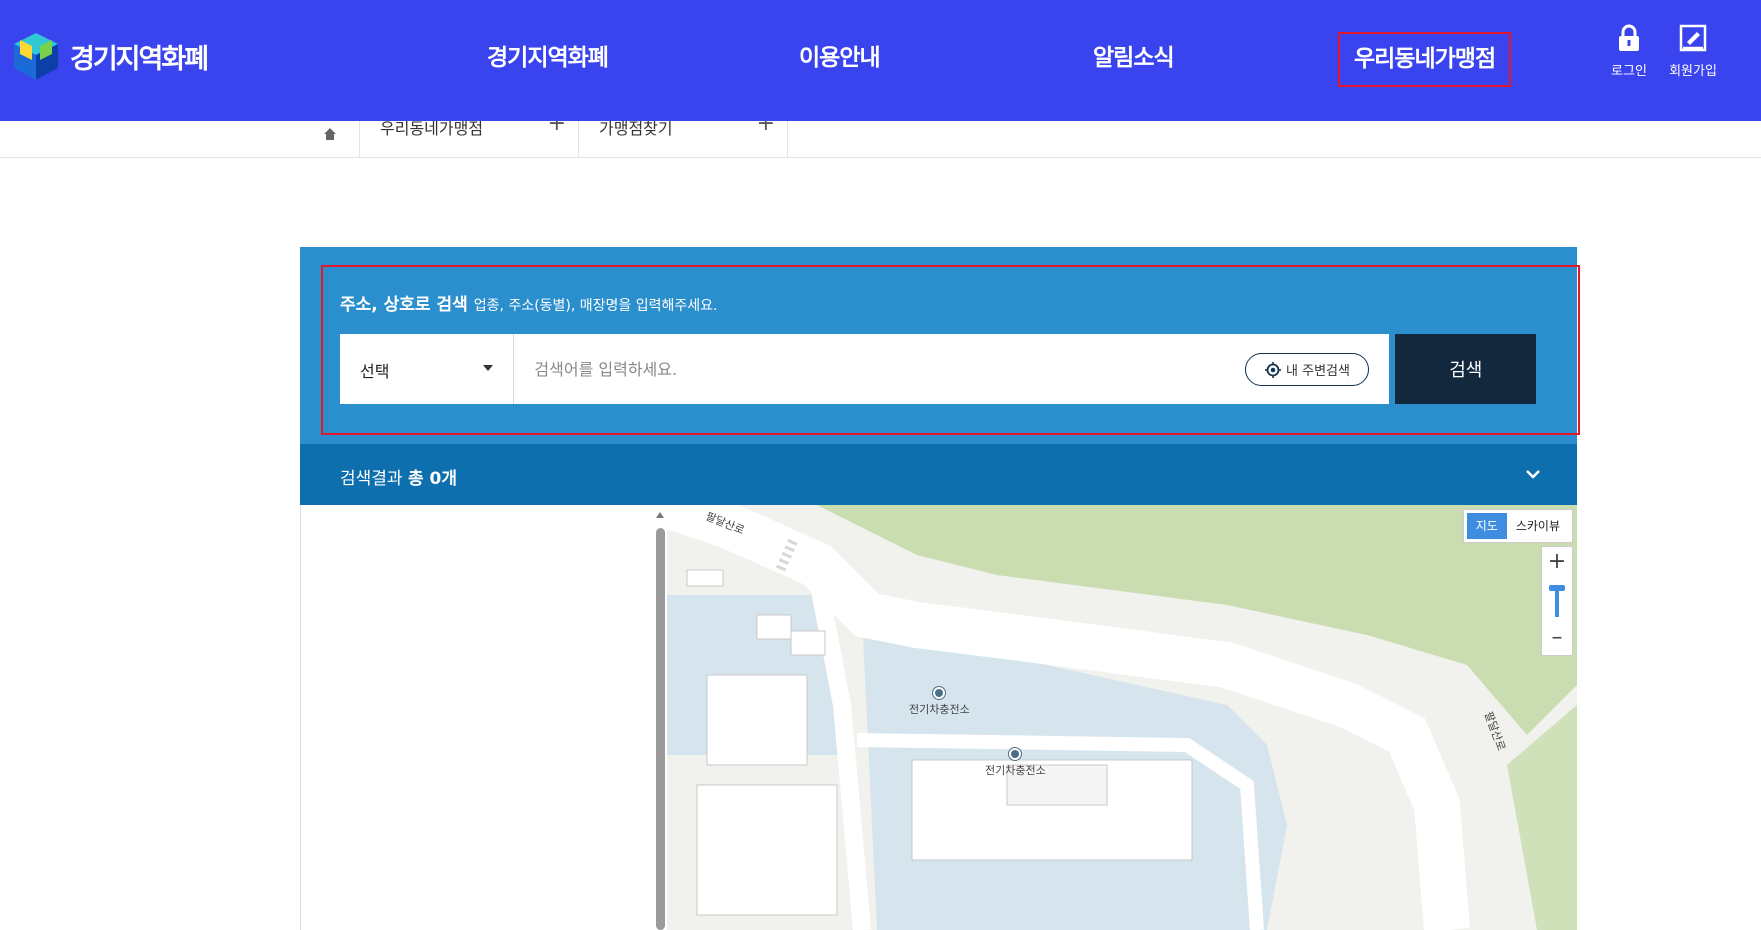 This screenshot has height=930, width=1761. Describe the element at coordinates (660, 515) in the screenshot. I see `scroll-up-arrow-icon` at that location.